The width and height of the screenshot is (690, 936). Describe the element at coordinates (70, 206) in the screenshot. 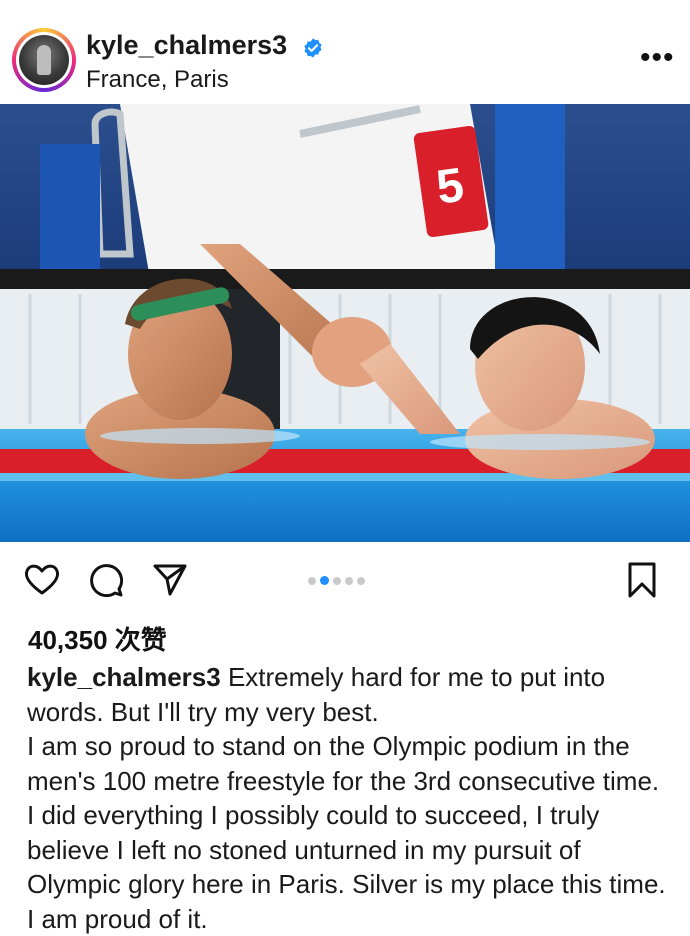

I see `official-left` at that location.